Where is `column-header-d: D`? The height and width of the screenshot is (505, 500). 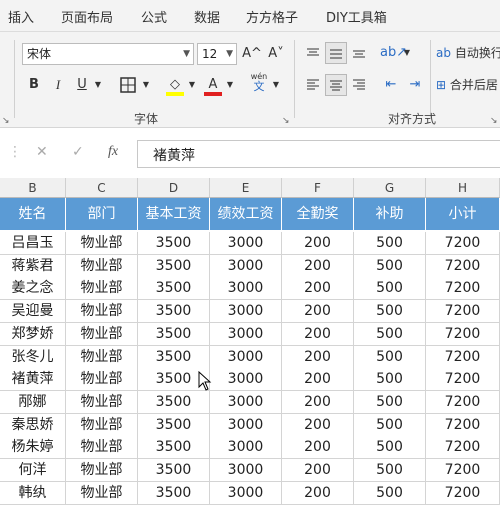 column-header-d: D is located at coordinates (174, 188).